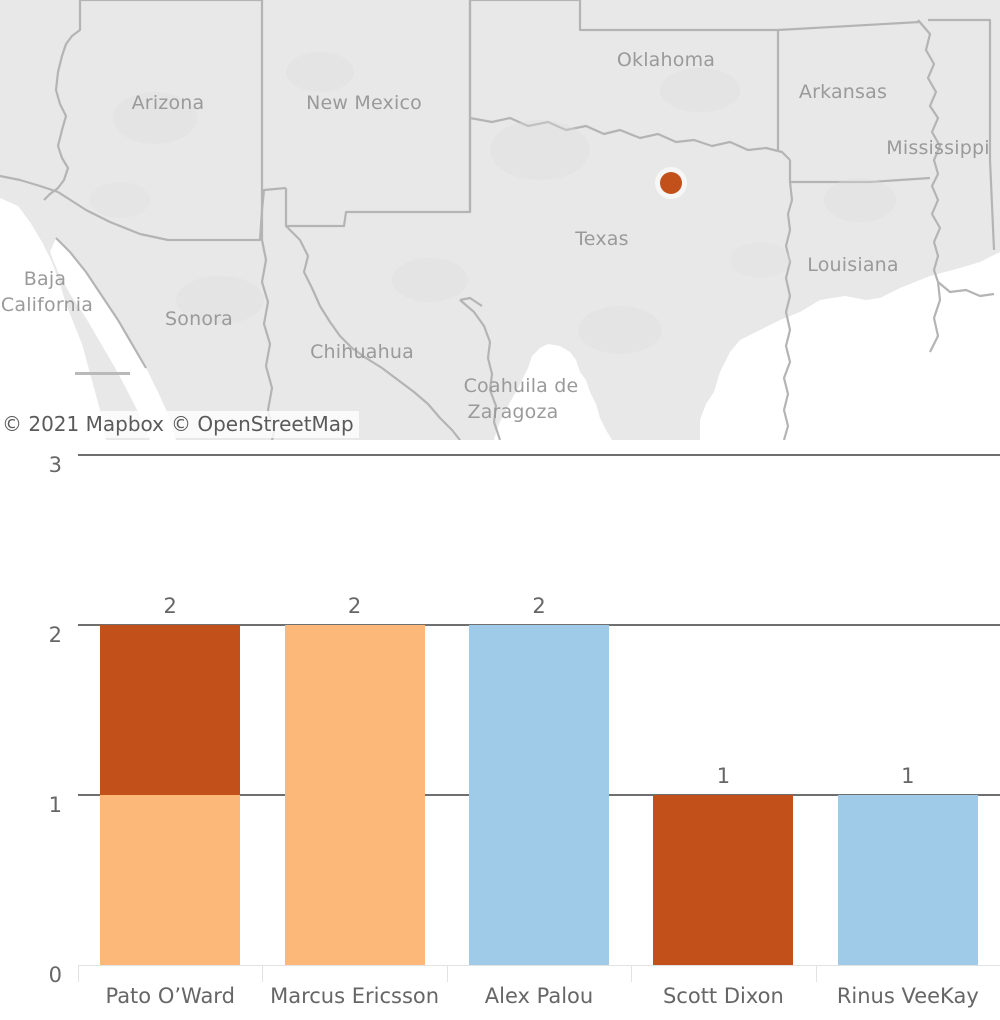  What do you see at coordinates (83, 424) in the screenshot?
I see `mapbox-attribution: © 2021 Mapbox` at bounding box center [83, 424].